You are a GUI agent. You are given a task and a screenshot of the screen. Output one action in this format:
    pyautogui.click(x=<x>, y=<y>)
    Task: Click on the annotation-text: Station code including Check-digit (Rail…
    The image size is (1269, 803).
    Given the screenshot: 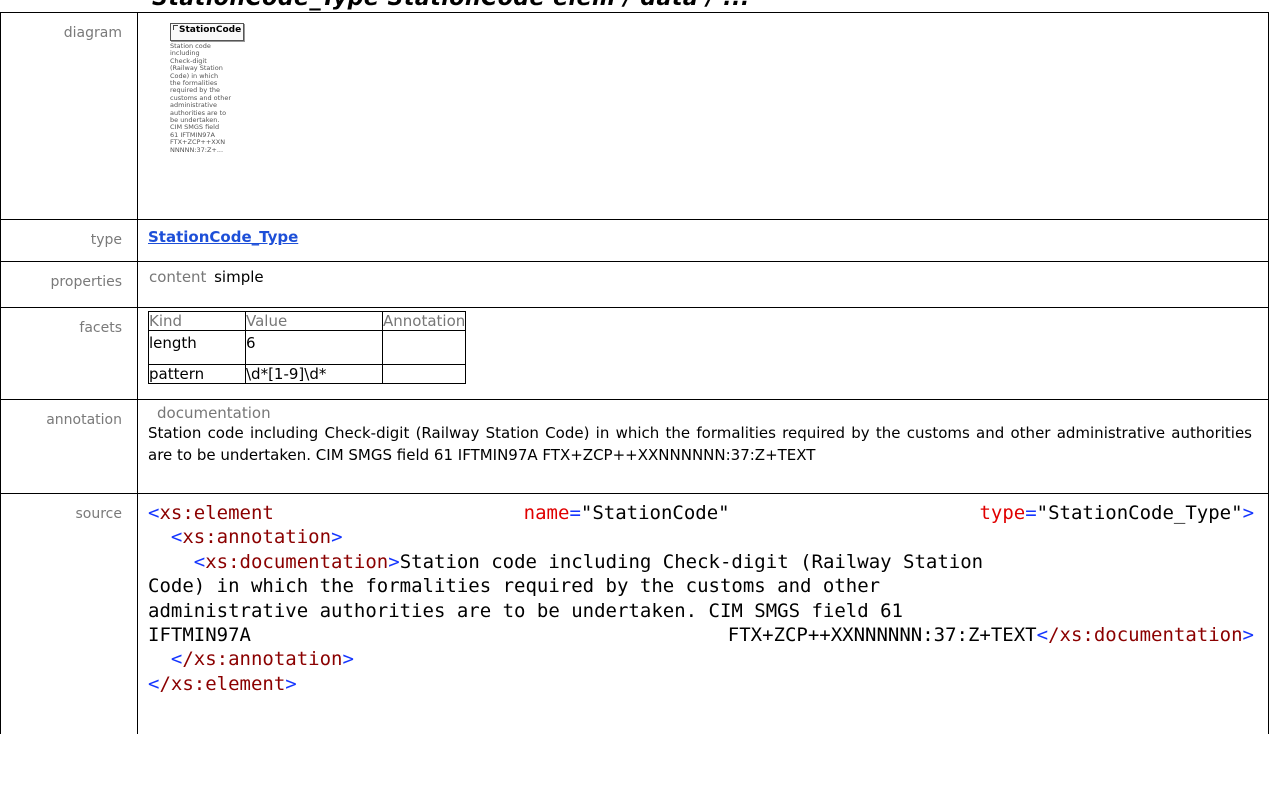 What is the action you would take?
    pyautogui.click(x=700, y=444)
    